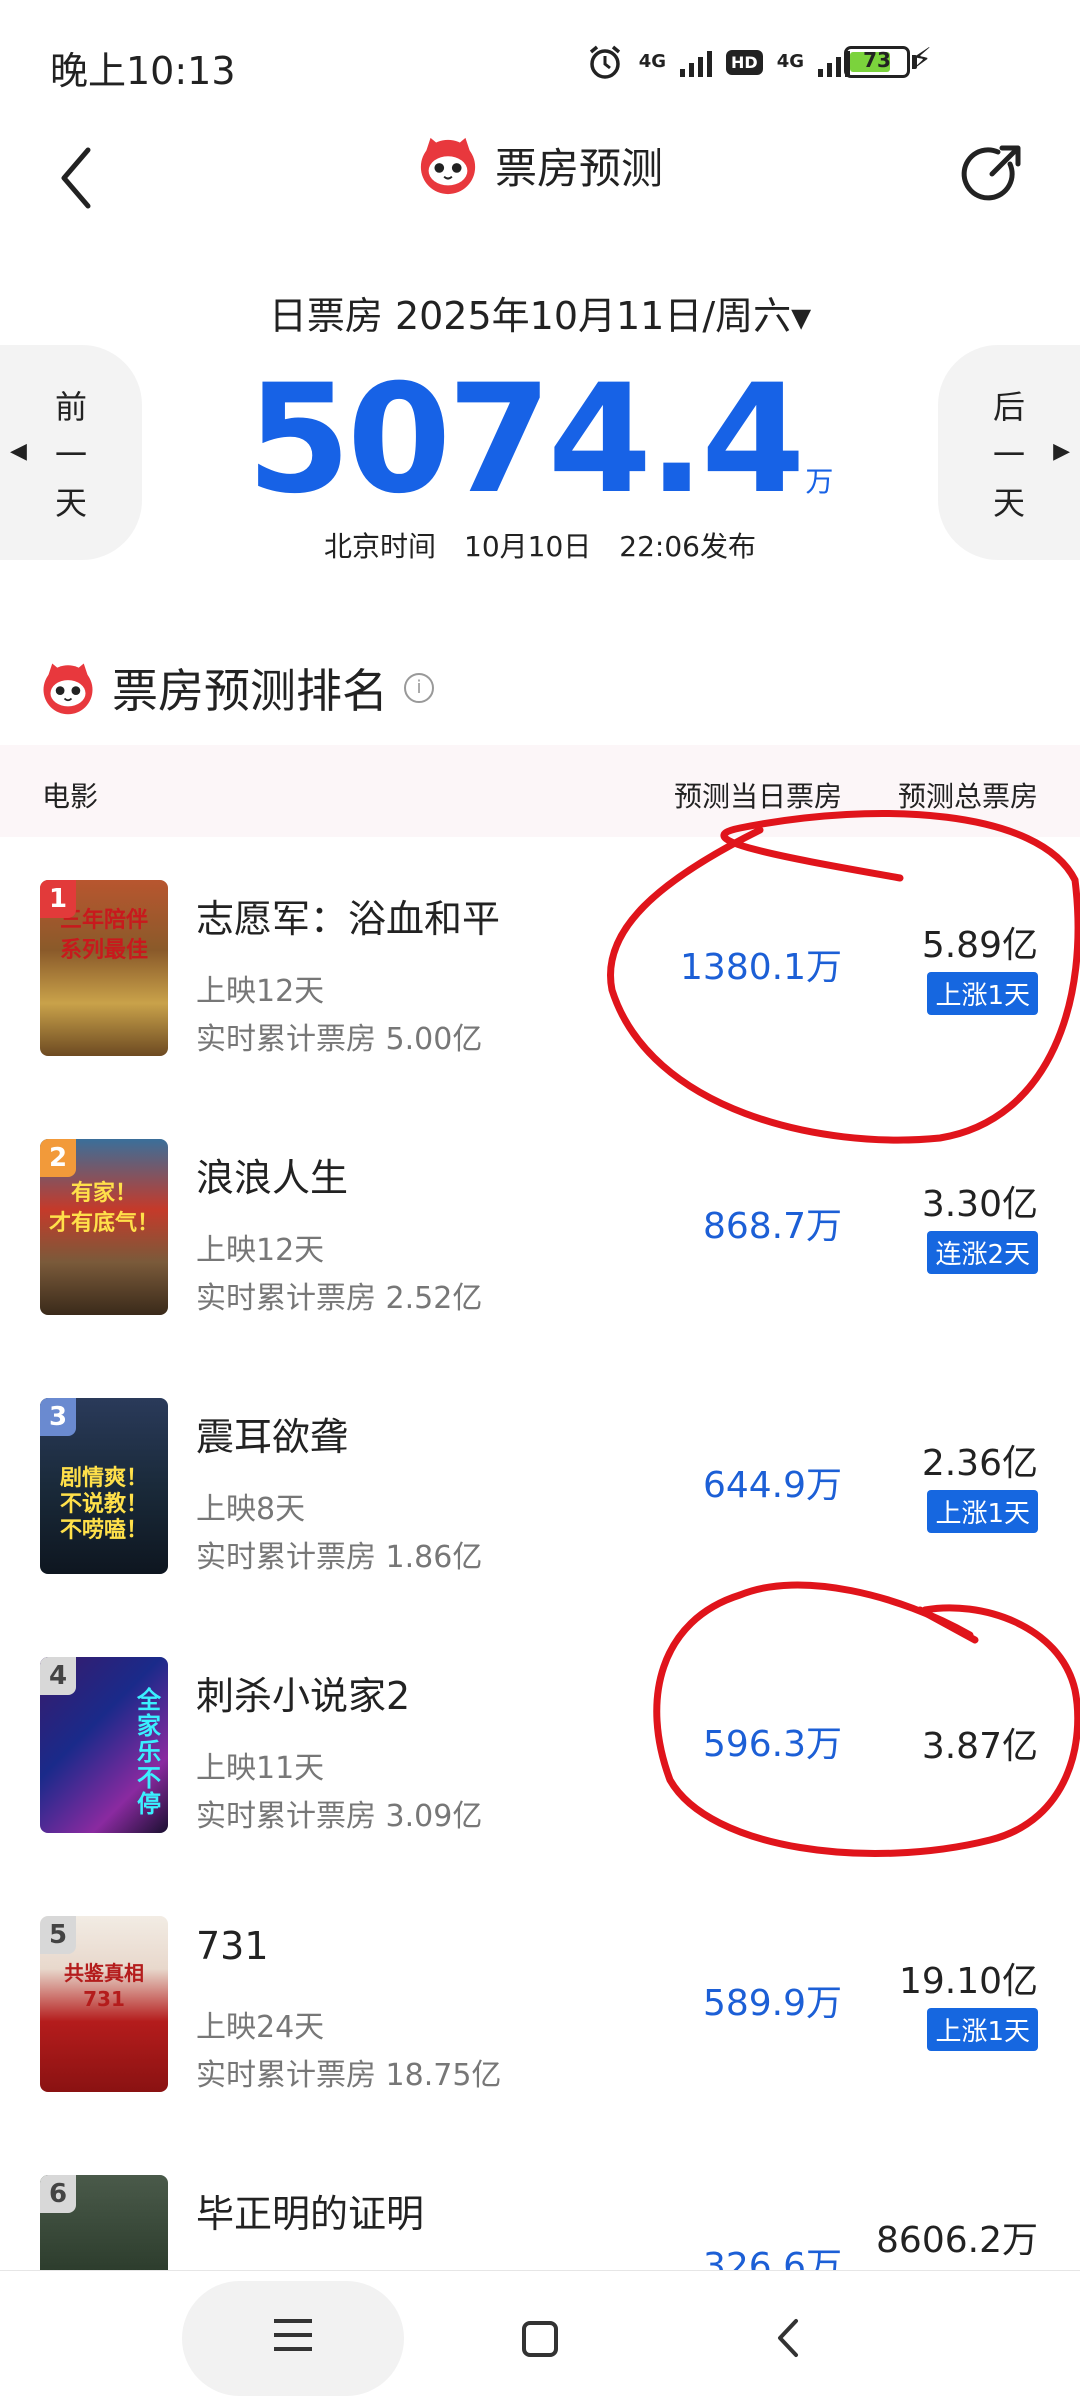  What do you see at coordinates (761, 967) in the screenshot?
I see `day-forecast-value: 1380.1万` at bounding box center [761, 967].